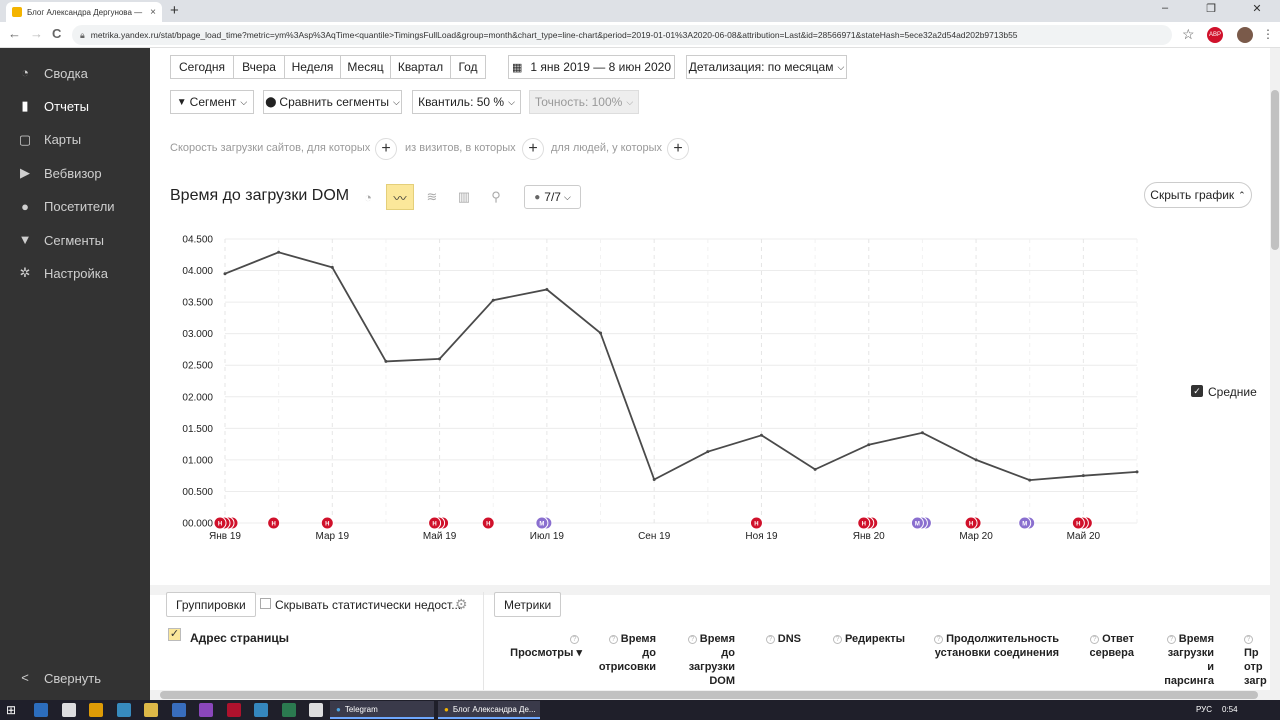 This screenshot has width=1280, height=720. I want to click on sidebar-item-0: ◔ Сводка, so click(75, 73).